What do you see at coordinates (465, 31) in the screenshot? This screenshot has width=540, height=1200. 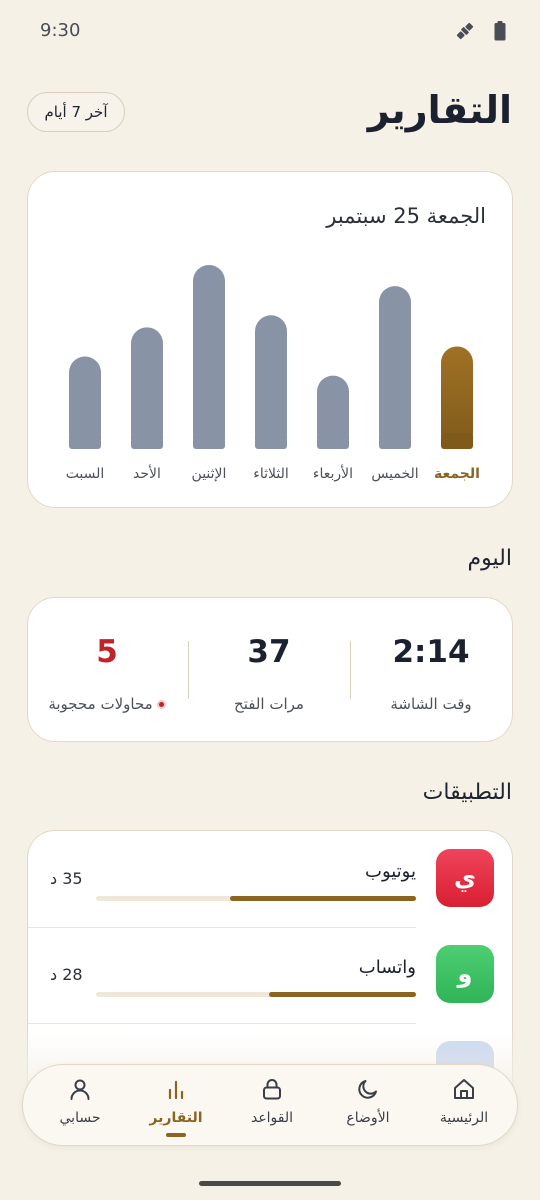 I see `satellite-icon` at bounding box center [465, 31].